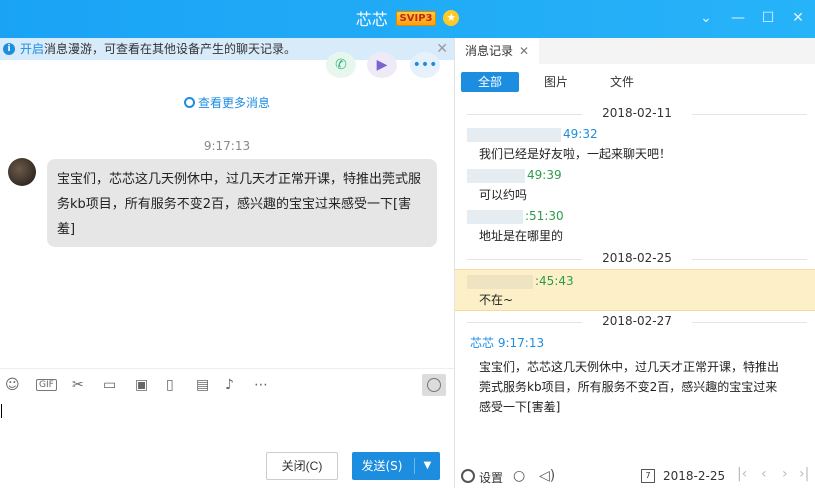 This screenshot has width=815, height=488. I want to click on first-page-icon: |‹, so click(742, 474).